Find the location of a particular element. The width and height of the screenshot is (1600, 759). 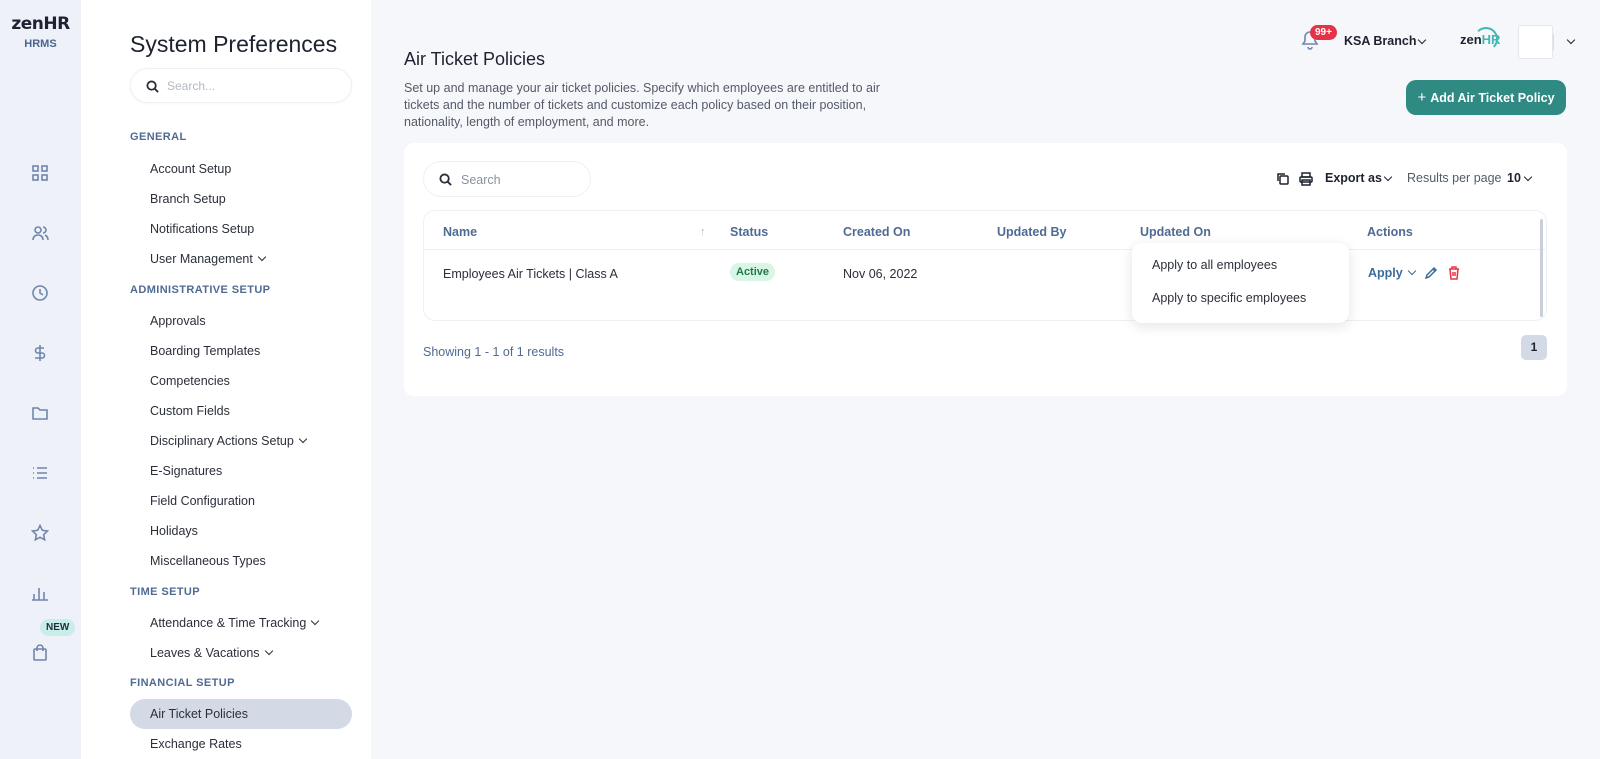

logo-hr: HR is located at coordinates (56, 24).